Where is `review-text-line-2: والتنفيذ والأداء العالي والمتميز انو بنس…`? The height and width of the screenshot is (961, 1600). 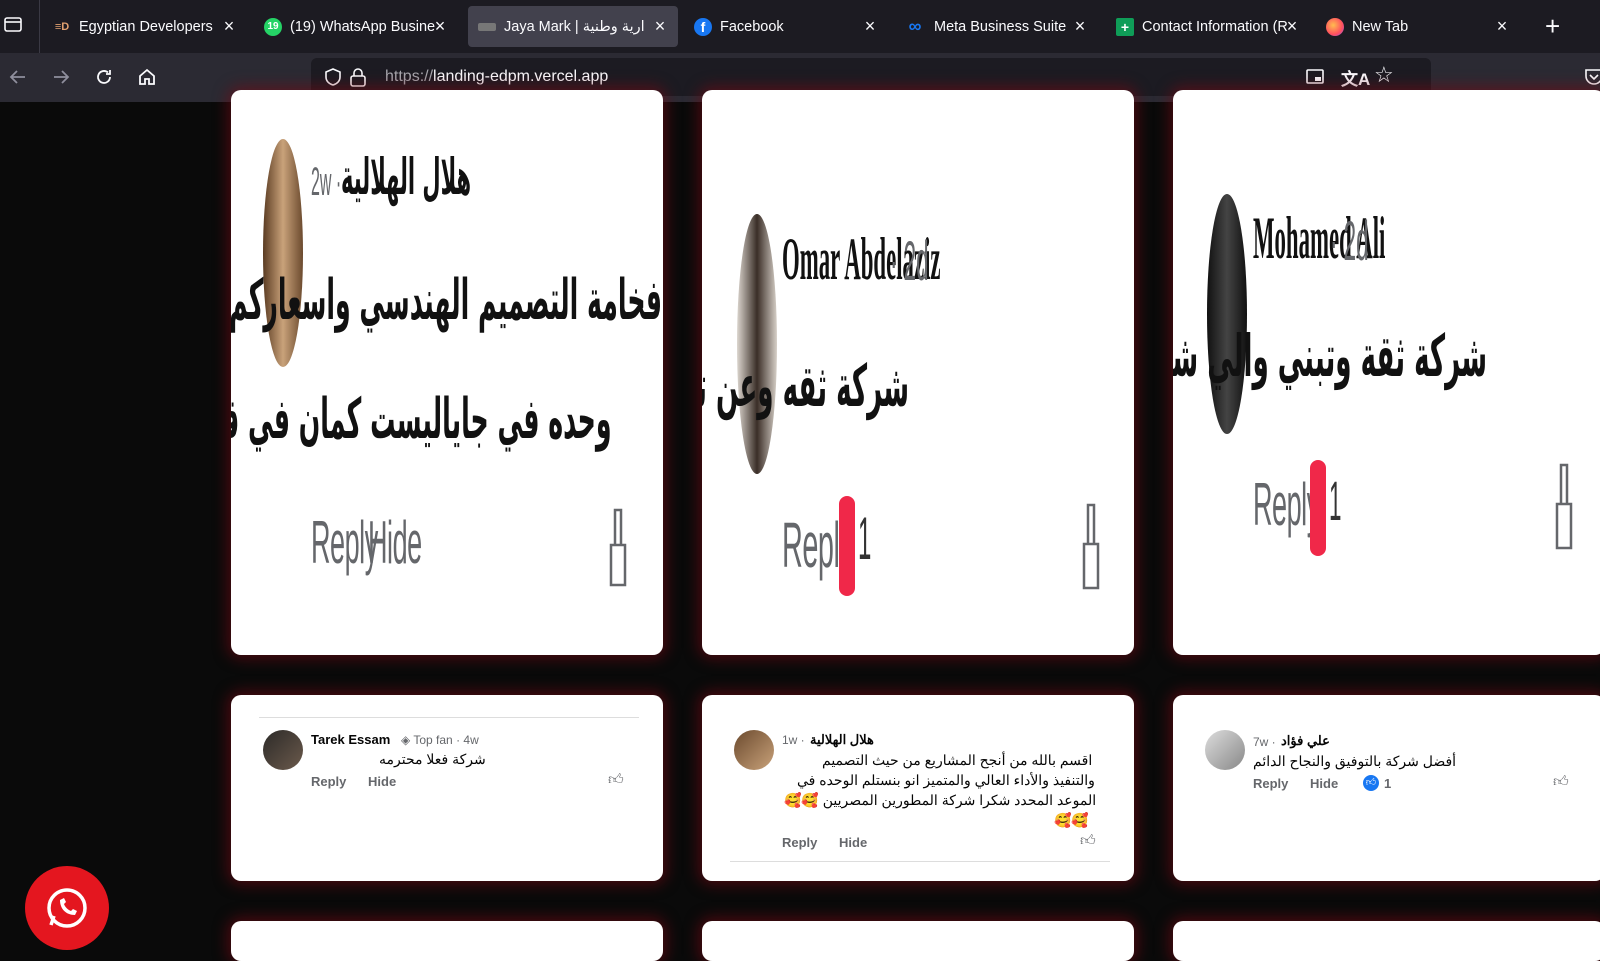
review-text-line-2: والتنفيذ والأداء العالي والمتميز انو بنس… is located at coordinates (946, 780).